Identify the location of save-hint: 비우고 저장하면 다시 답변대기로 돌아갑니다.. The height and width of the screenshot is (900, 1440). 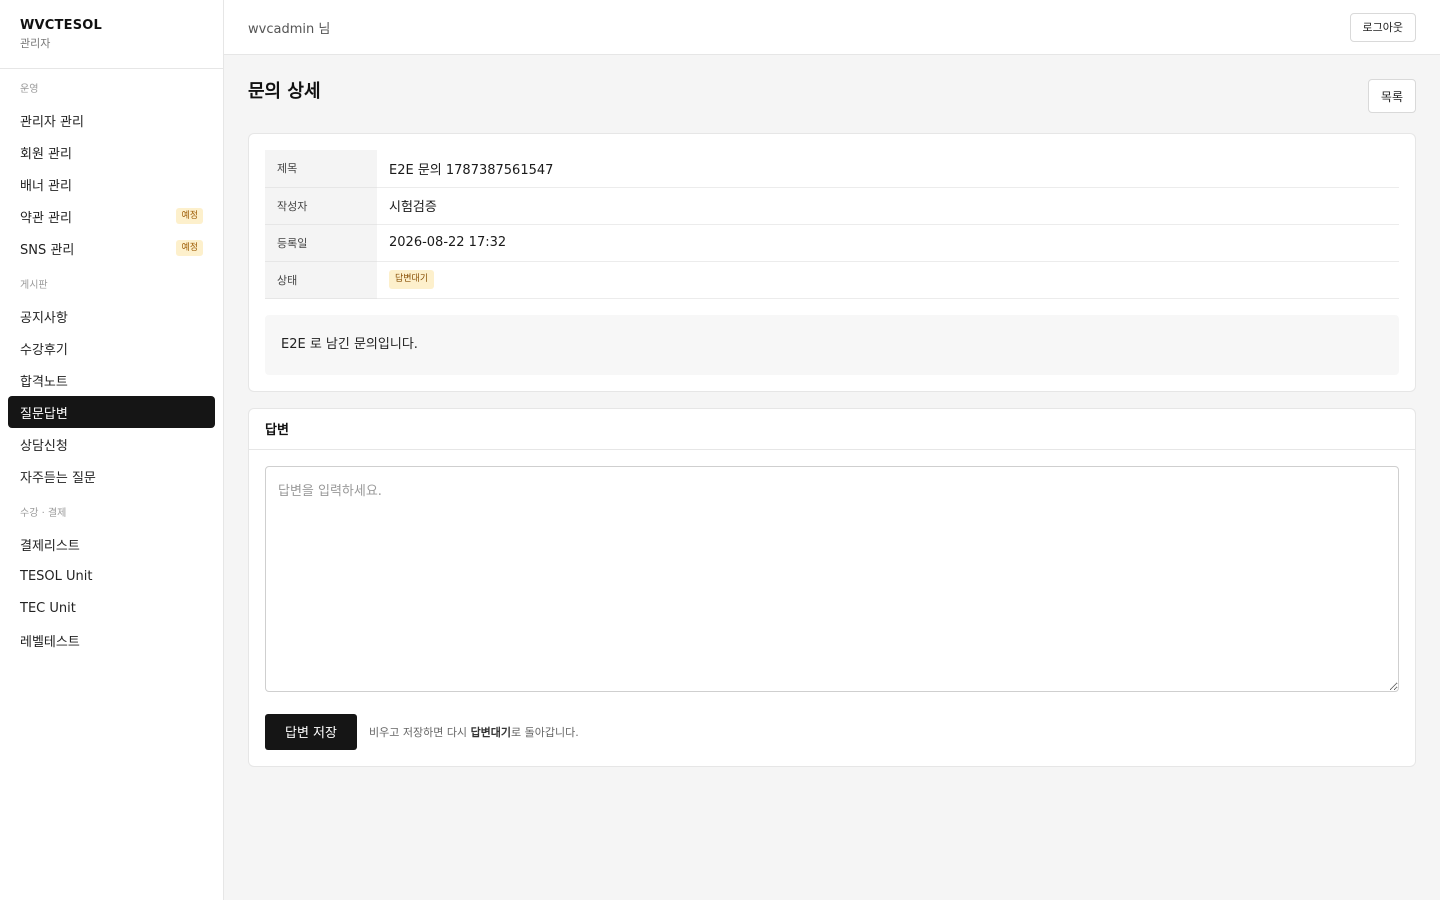
(474, 732).